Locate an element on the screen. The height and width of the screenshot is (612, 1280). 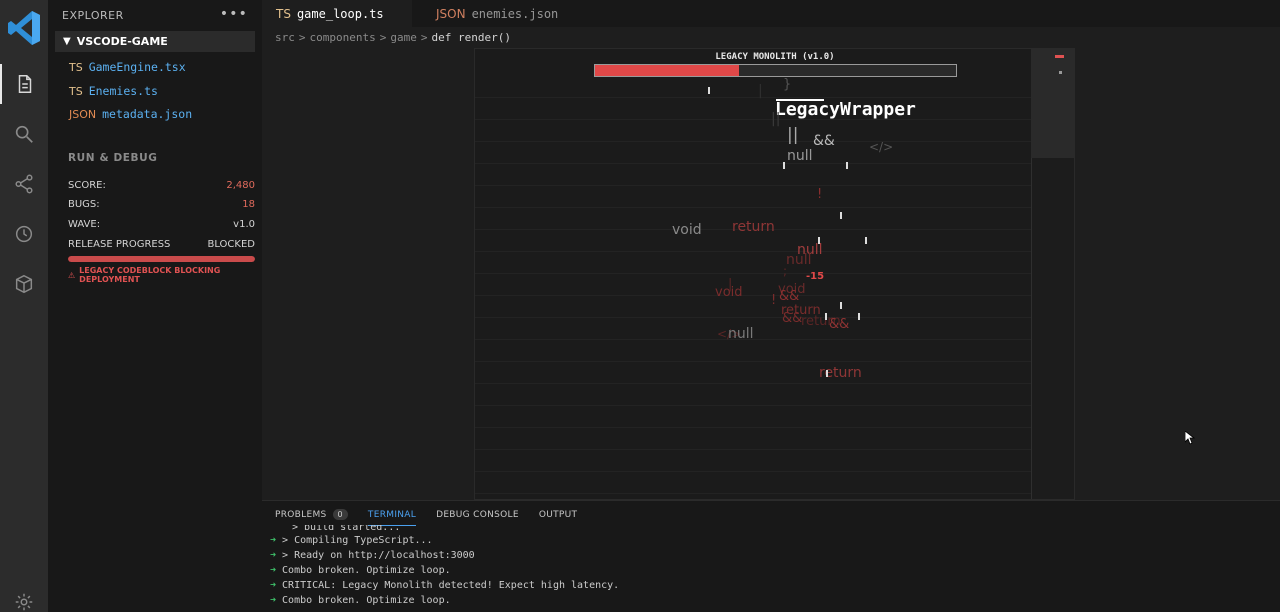
files-icon is located at coordinates (24, 84).